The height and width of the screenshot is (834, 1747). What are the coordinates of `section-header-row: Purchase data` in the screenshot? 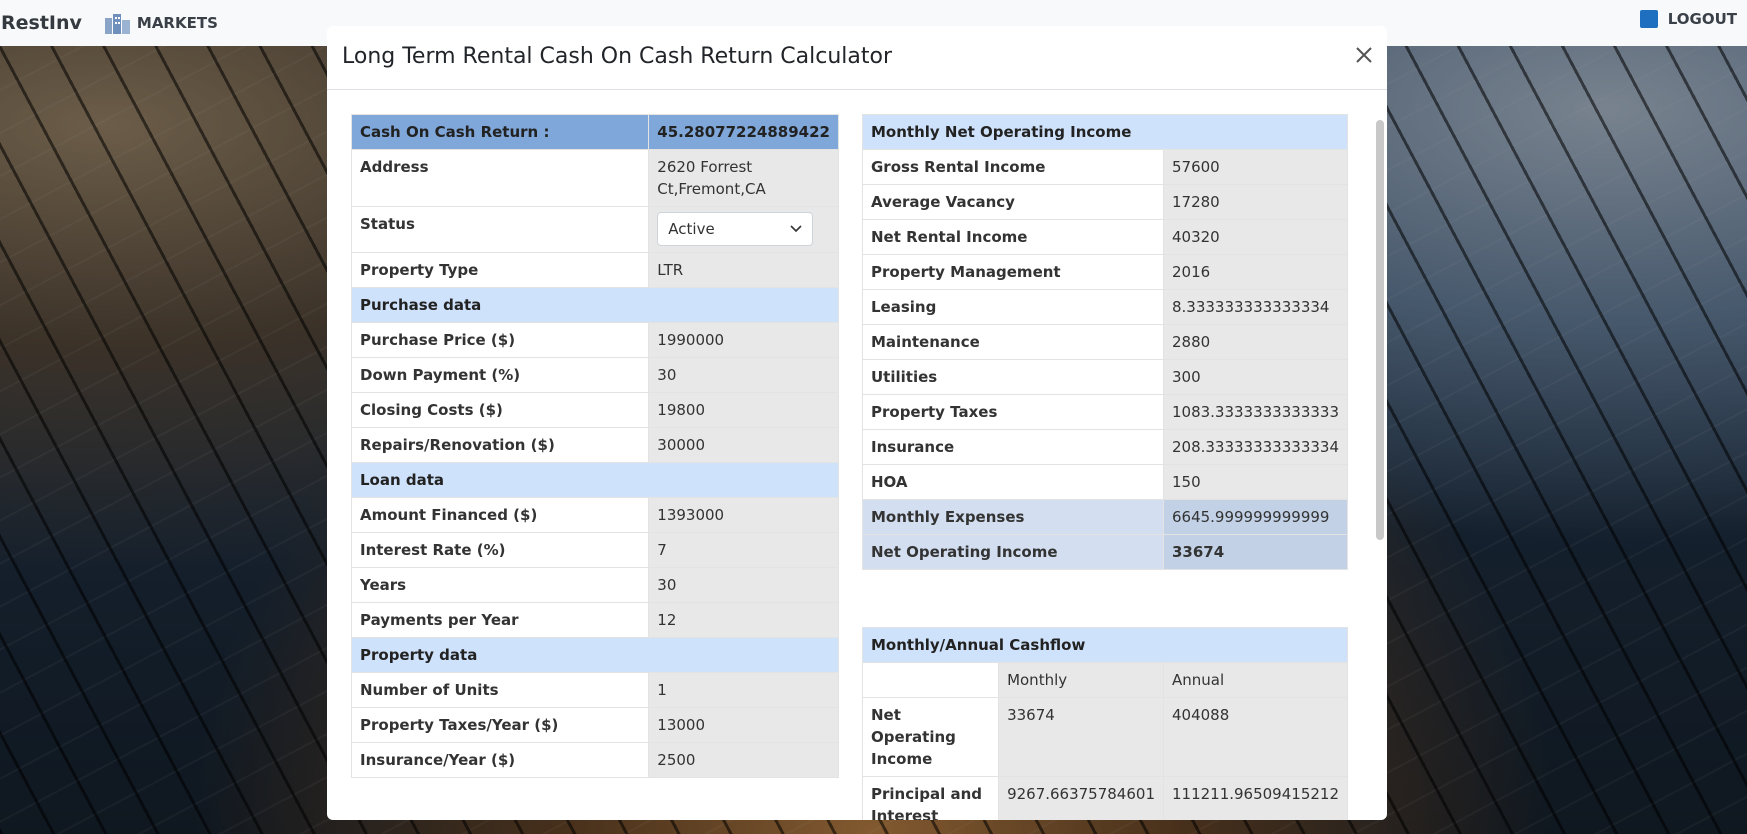 It's located at (595, 305).